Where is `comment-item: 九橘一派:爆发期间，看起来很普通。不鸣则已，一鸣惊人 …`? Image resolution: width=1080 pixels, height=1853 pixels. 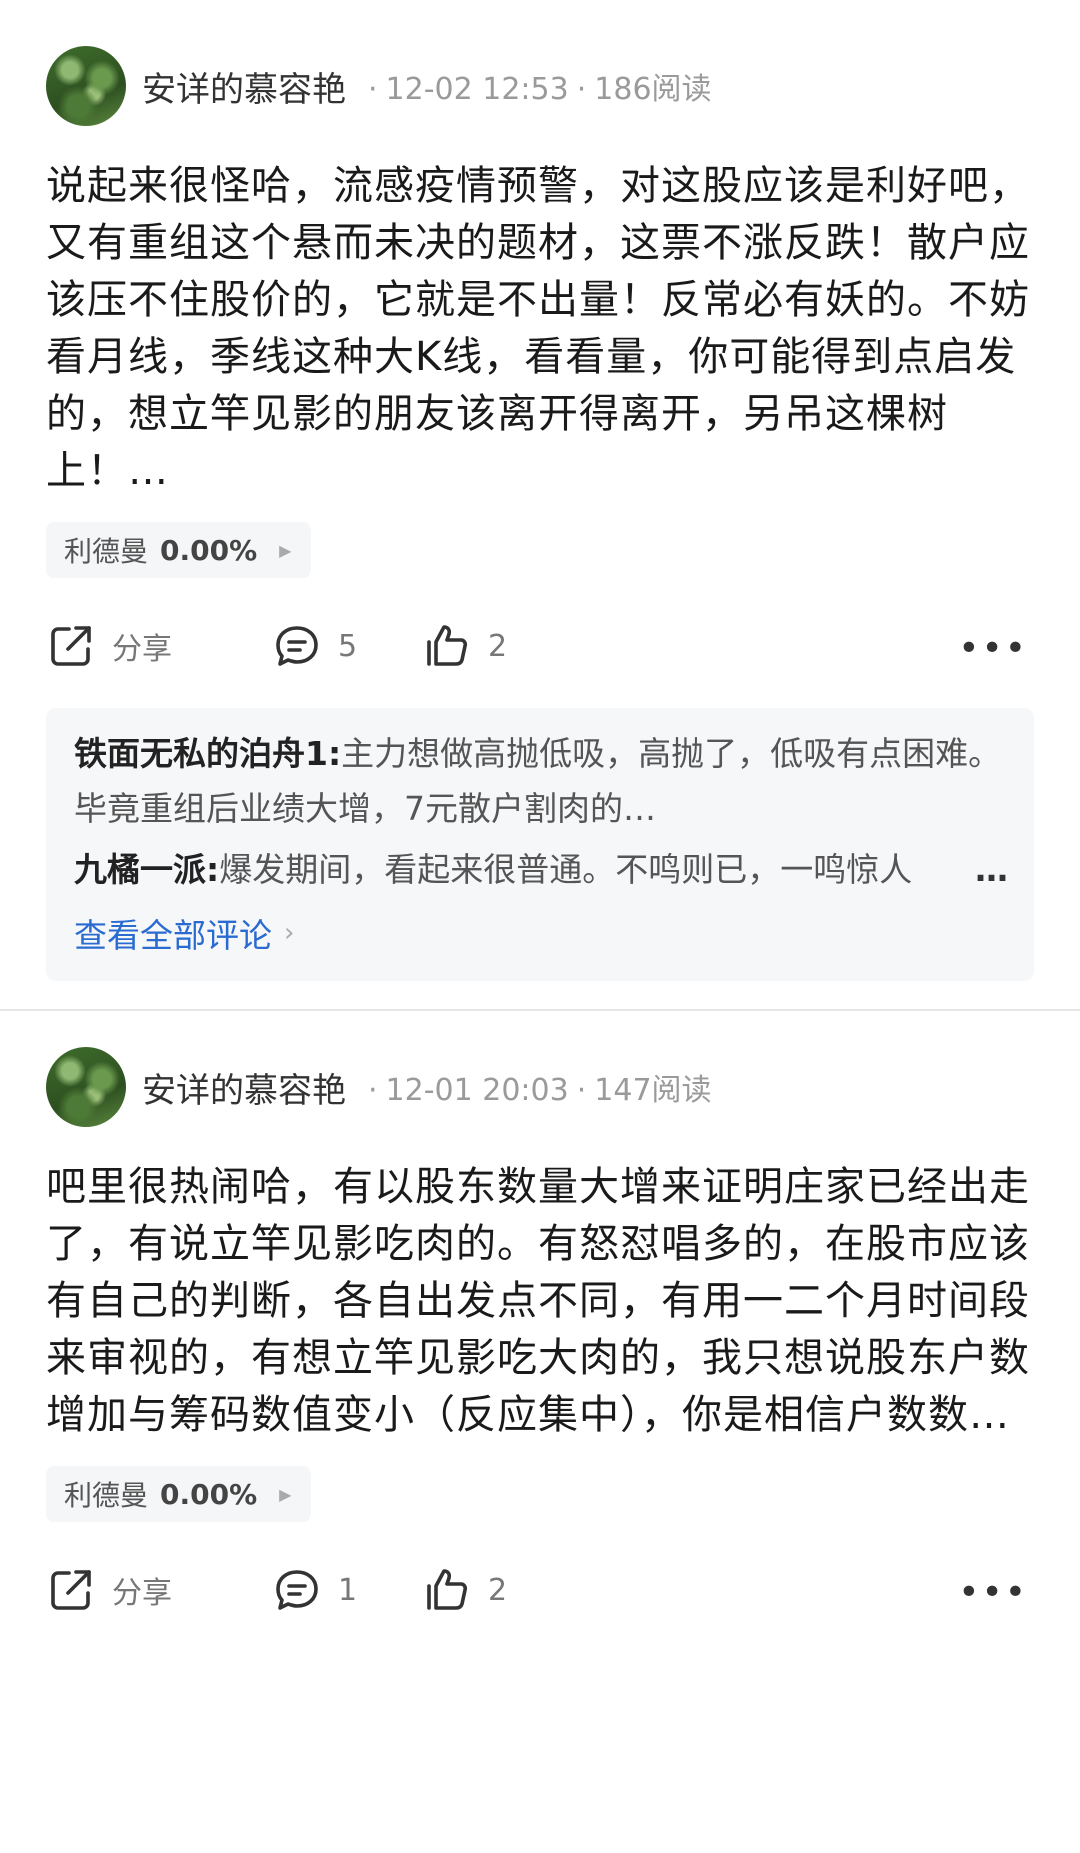
comment-item: 九橘一派:爆发期间，看起来很普通。不鸣则已，一鸣惊人 … is located at coordinates (541, 869).